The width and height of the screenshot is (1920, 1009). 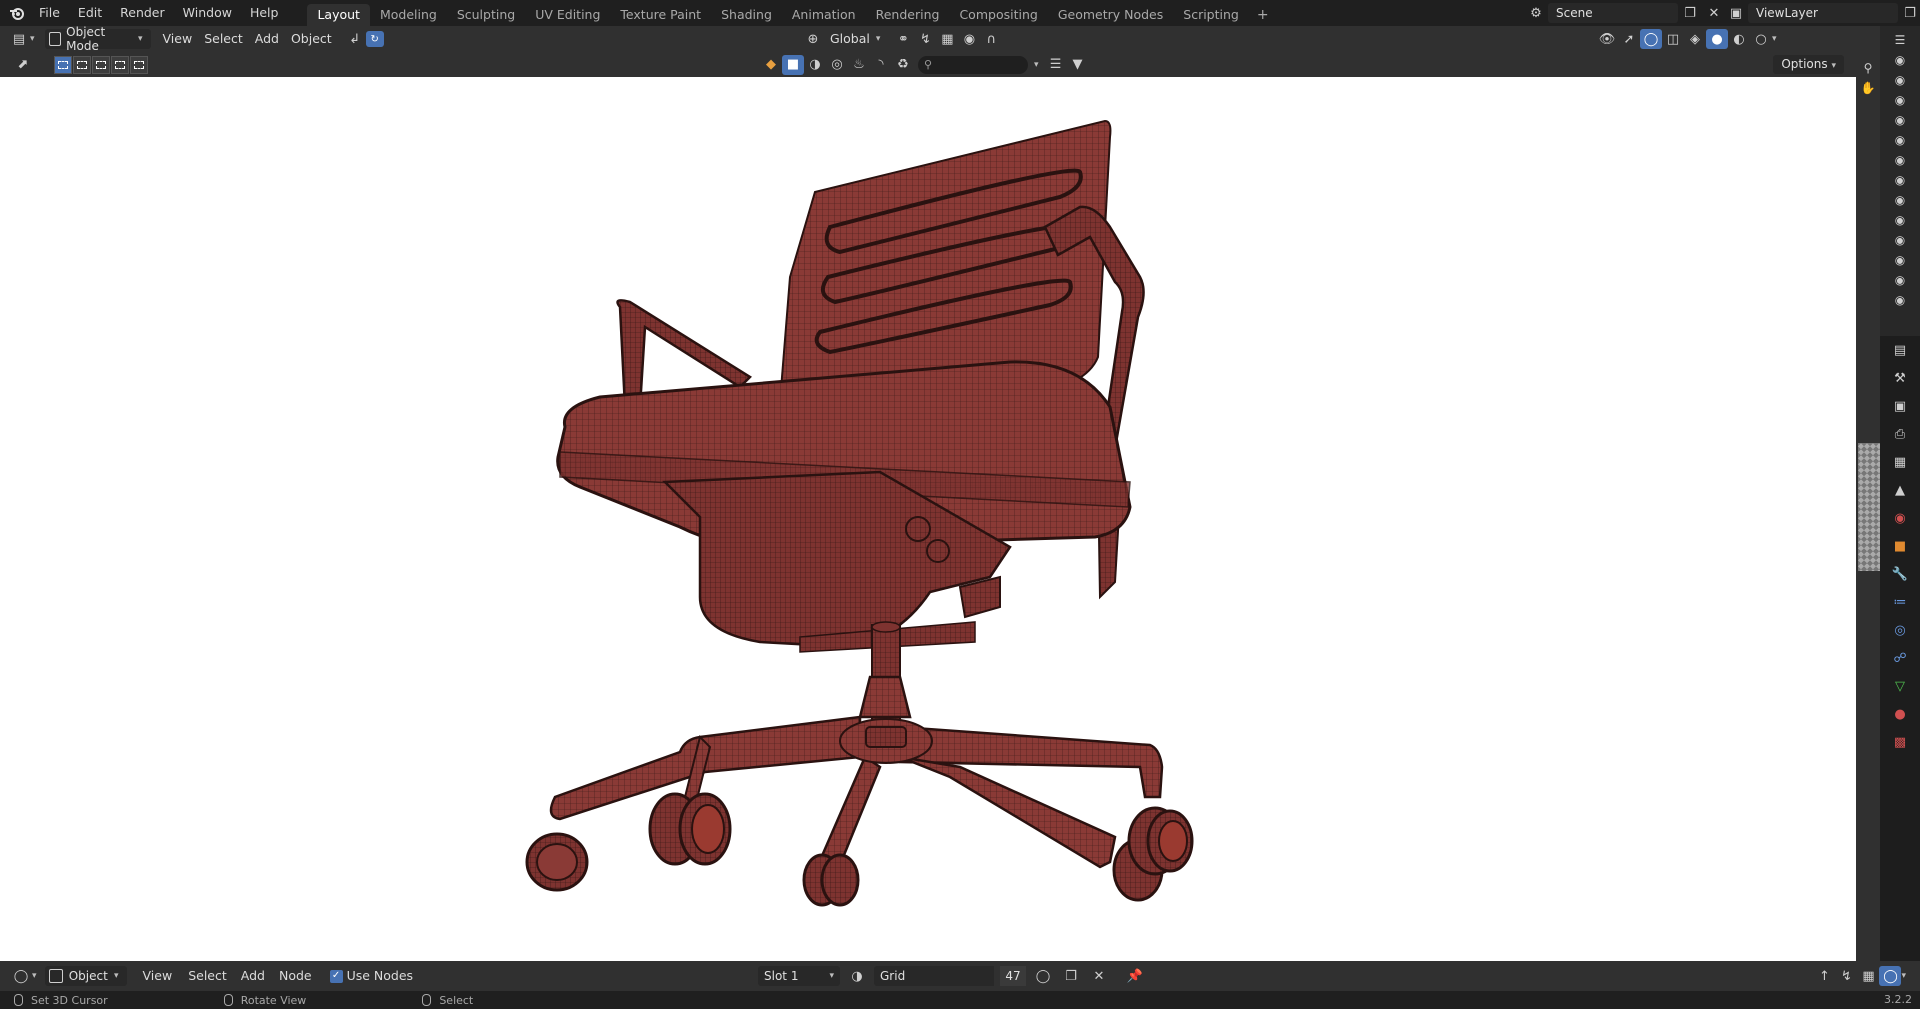 I want to click on hair-icon: ♨, so click(x=859, y=65).